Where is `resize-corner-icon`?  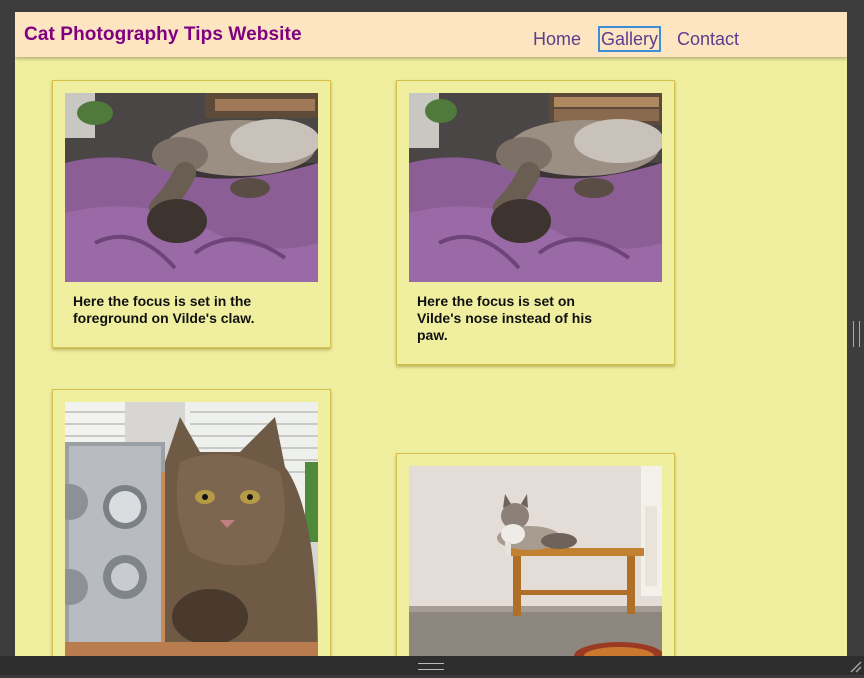 resize-corner-icon is located at coordinates (855, 666).